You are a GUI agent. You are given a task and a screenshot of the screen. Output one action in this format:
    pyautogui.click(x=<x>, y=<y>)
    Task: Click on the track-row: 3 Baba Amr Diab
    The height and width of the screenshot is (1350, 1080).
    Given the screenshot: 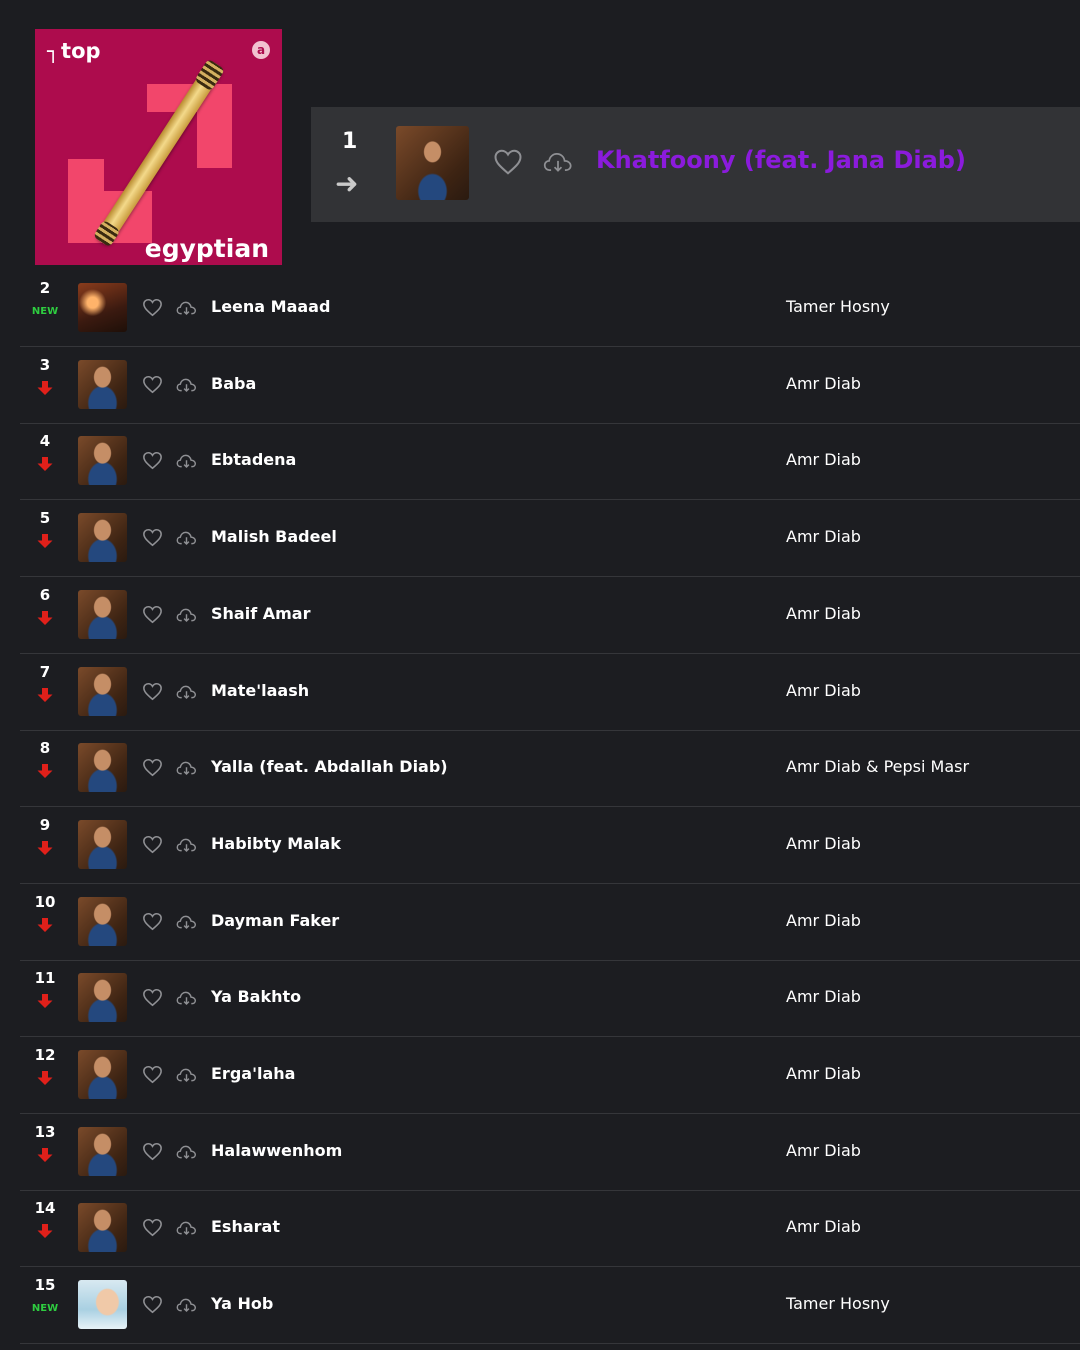 What is the action you would take?
    pyautogui.click(x=550, y=385)
    